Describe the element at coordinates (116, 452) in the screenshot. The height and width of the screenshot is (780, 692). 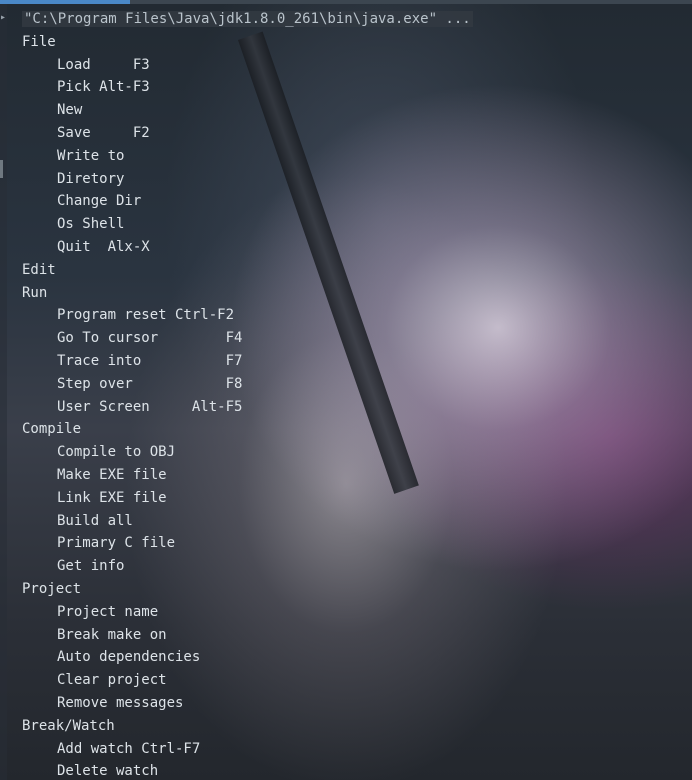
I see `menu-item-line: Compile to OBJ` at that location.